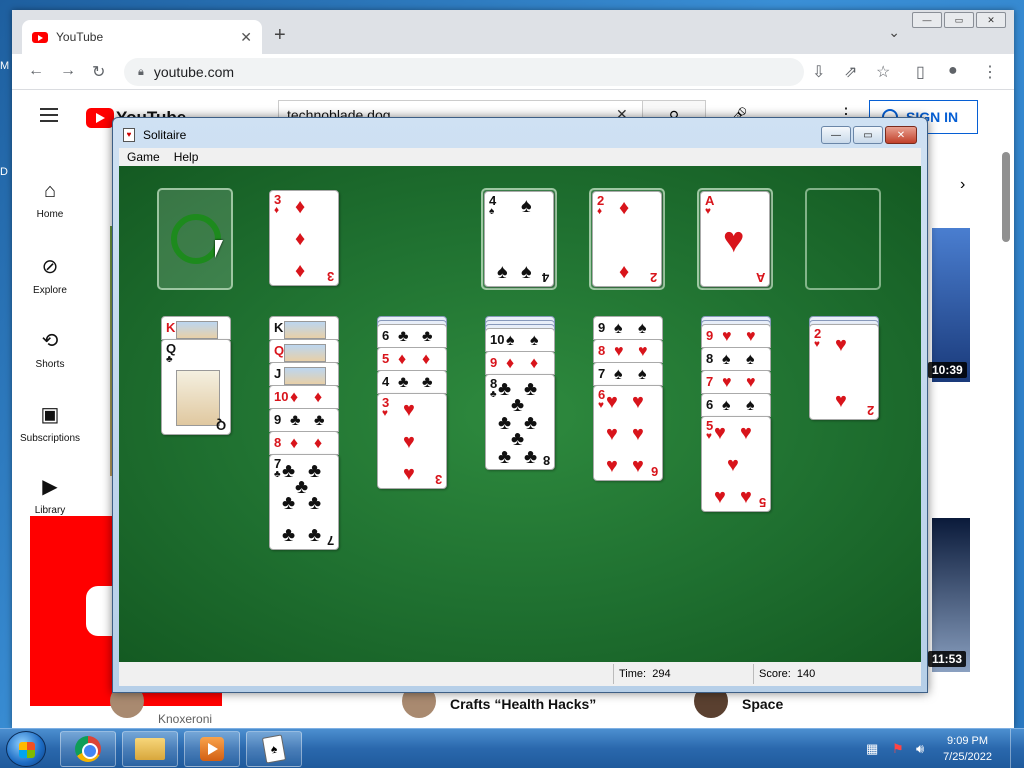  What do you see at coordinates (709, 436) in the screenshot?
I see `card-suit: ♥` at bounding box center [709, 436].